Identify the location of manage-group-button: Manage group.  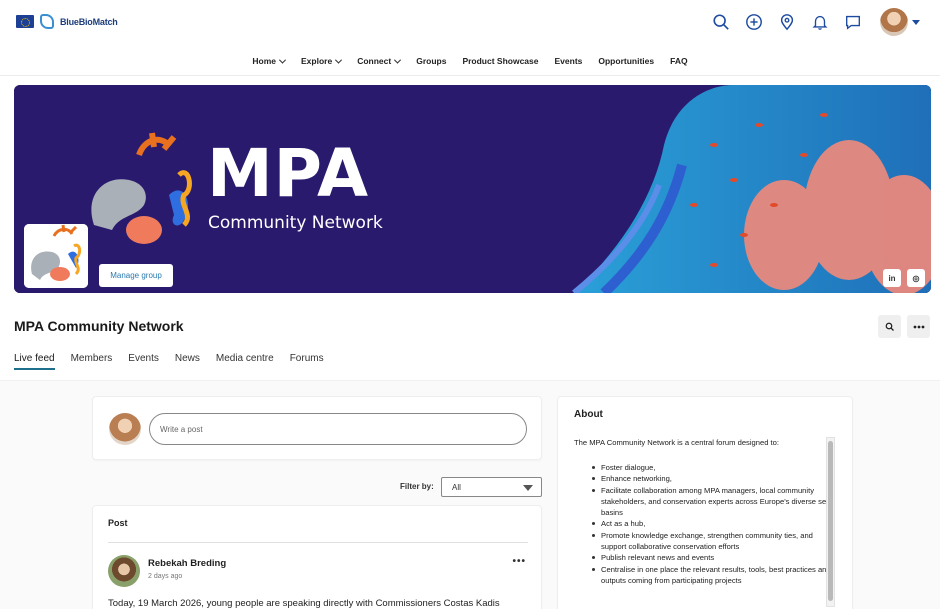
(136, 275).